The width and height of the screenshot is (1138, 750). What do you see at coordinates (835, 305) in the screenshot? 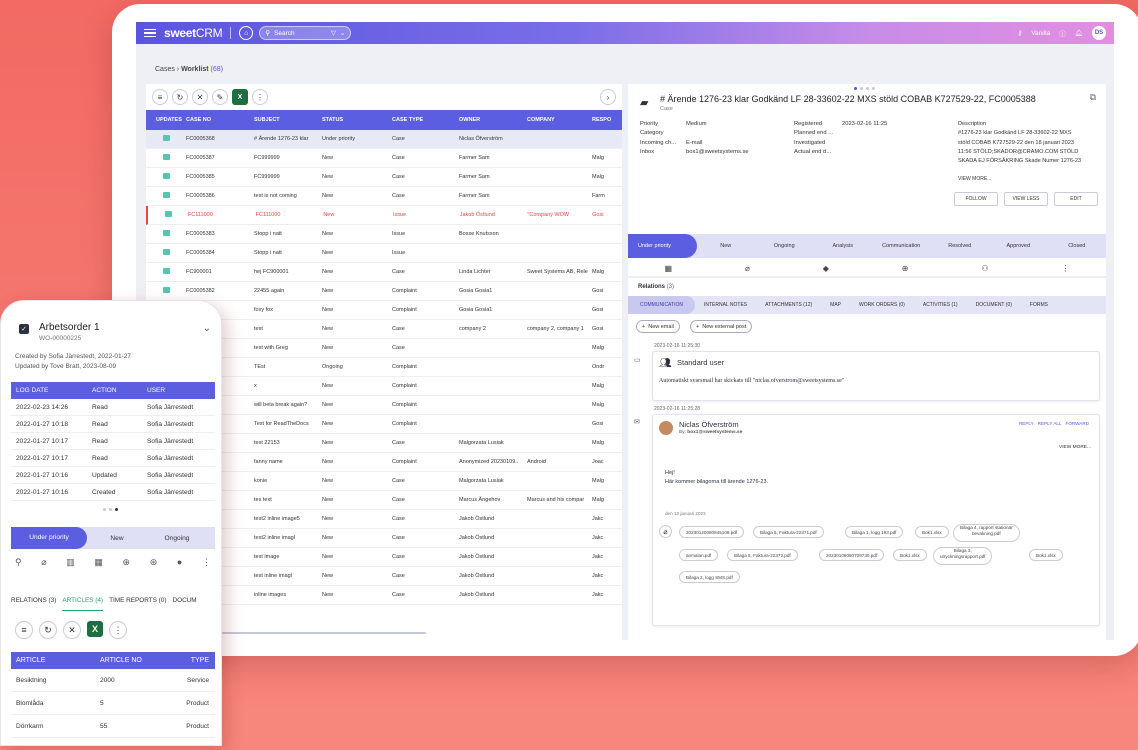
I see `tab-map: MAP` at bounding box center [835, 305].